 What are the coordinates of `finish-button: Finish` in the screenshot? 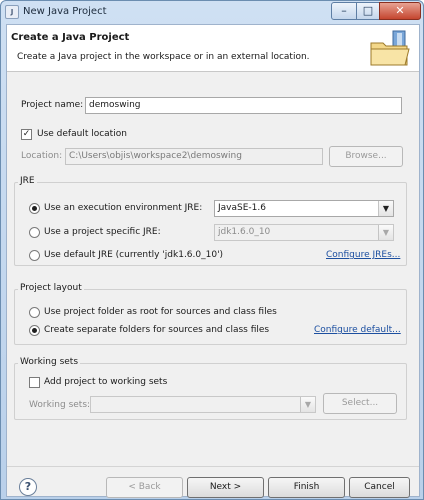 It's located at (306, 487).